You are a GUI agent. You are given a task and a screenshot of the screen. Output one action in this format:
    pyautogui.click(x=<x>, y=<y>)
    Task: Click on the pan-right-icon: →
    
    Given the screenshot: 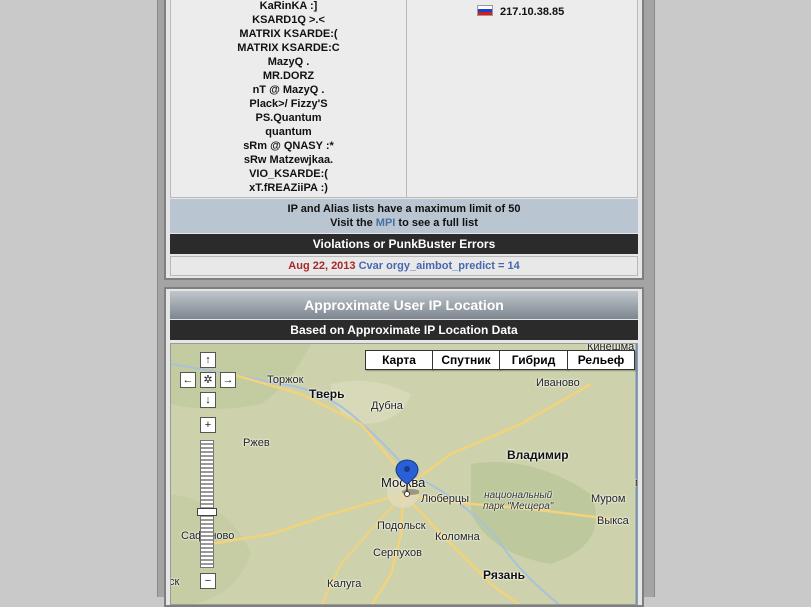 What is the action you would take?
    pyautogui.click(x=228, y=380)
    